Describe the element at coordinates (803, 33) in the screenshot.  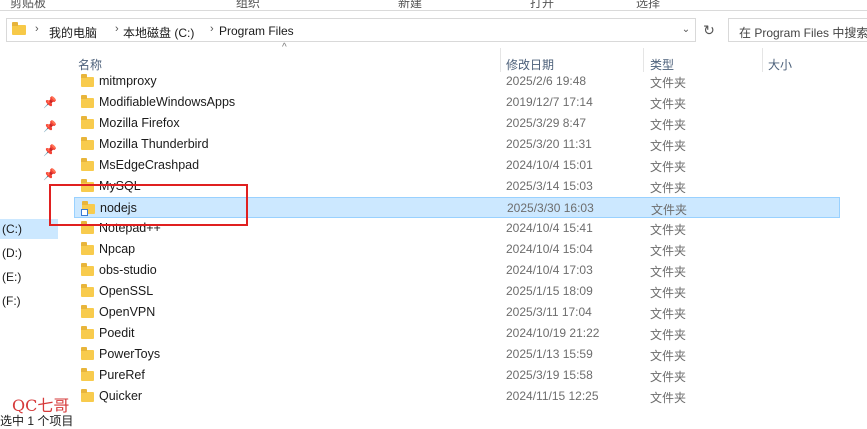
I see `search-placeholder: 在 Program Files 中搜索` at that location.